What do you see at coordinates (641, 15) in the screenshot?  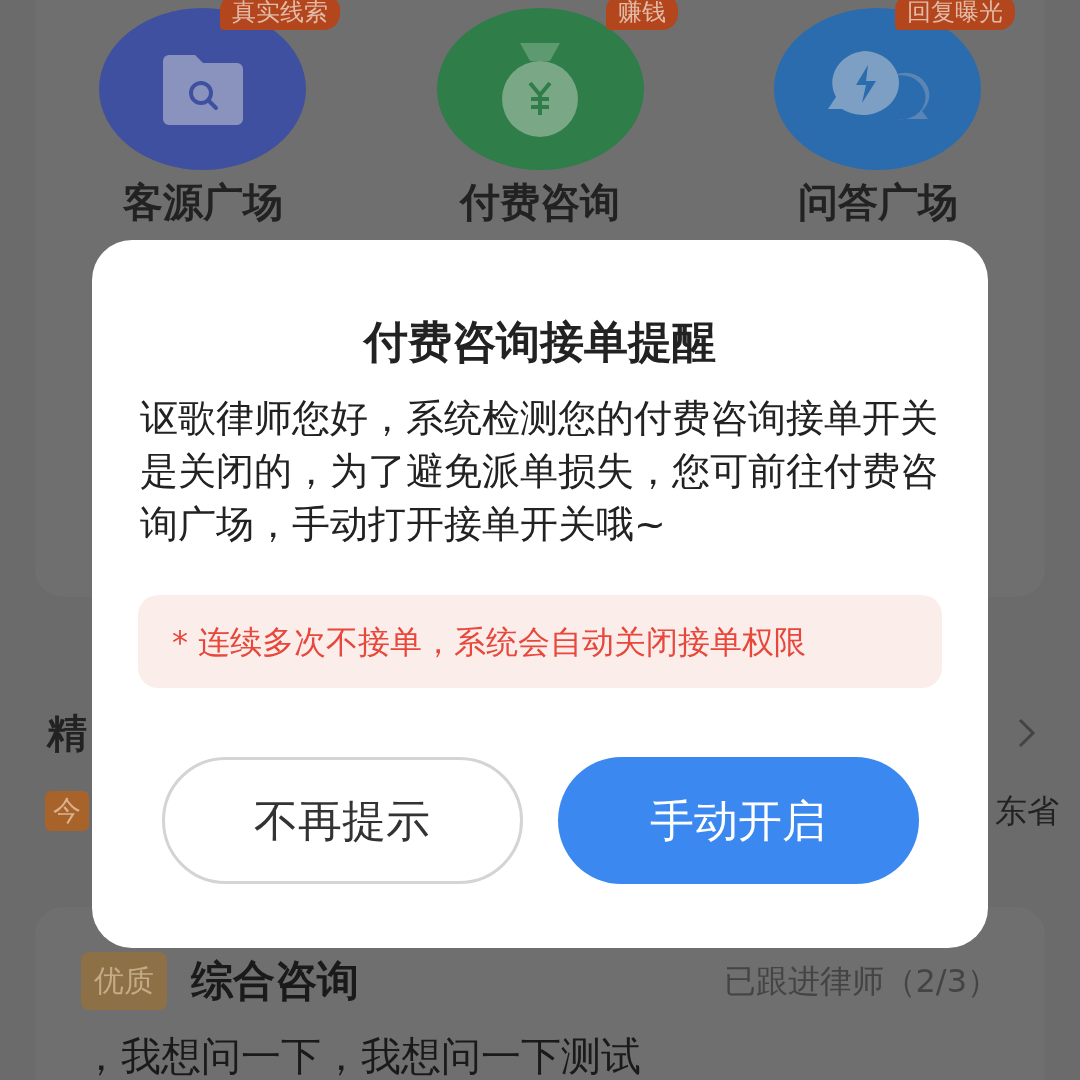 I see `entry-badge: 赚钱` at bounding box center [641, 15].